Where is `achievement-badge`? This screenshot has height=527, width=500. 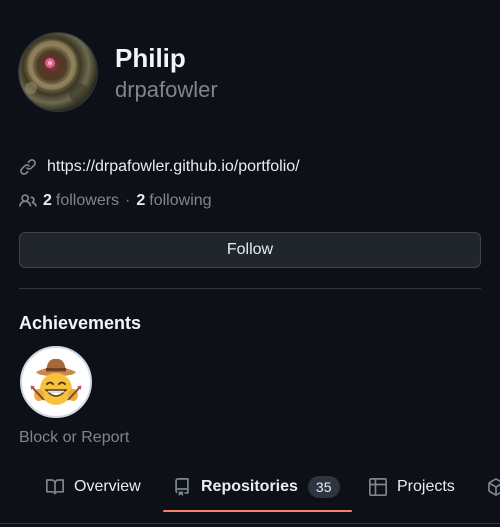 achievement-badge is located at coordinates (56, 382).